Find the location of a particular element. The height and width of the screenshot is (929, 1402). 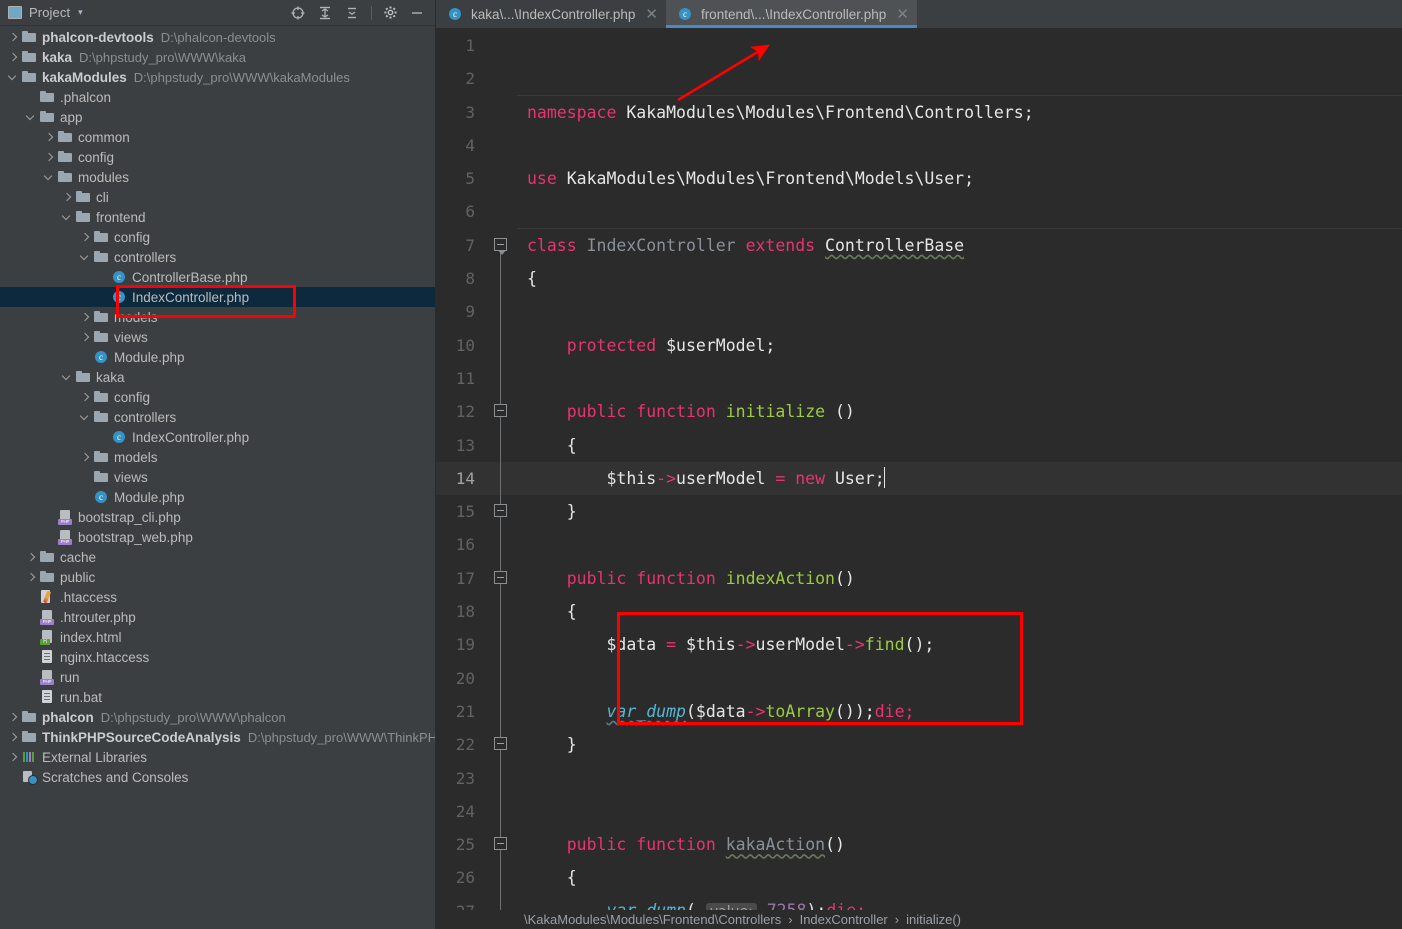

code-line: 21 var_dump($data->toArray());die; is located at coordinates (919, 711).